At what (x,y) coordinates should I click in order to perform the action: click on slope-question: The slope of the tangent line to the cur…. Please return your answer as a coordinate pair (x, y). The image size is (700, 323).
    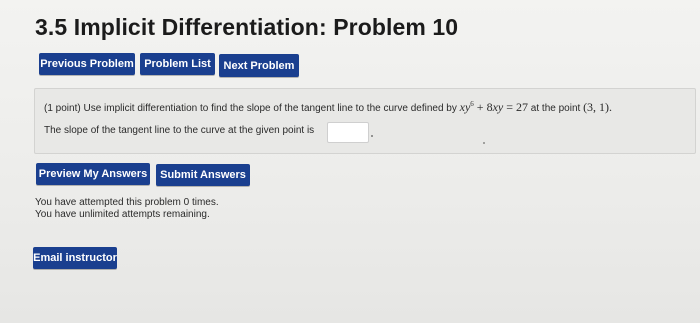
    Looking at the image, I should click on (179, 130).